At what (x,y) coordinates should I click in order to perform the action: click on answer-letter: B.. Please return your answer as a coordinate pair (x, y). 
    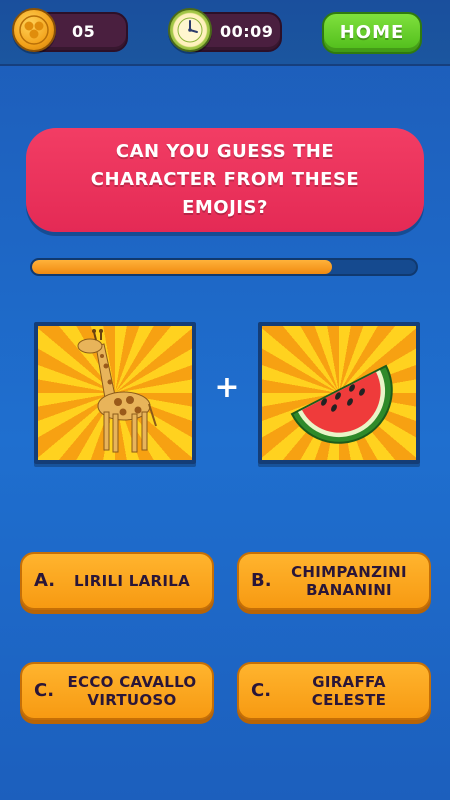
    Looking at the image, I should click on (261, 580).